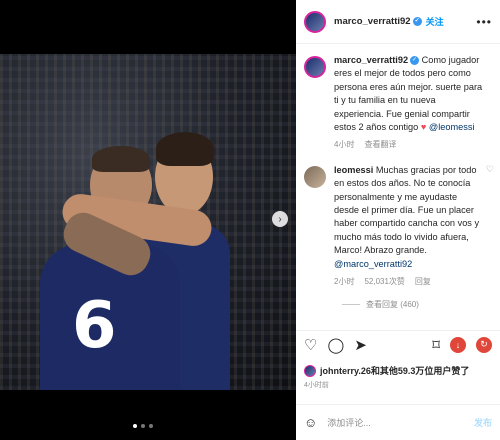 Image resolution: width=500 pixels, height=440 pixels. Describe the element at coordinates (351, 304) in the screenshot. I see `replies-divider` at that location.